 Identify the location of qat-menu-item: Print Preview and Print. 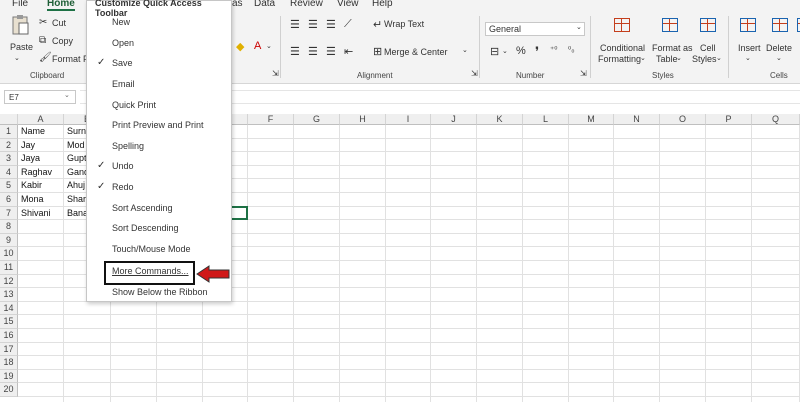
(159, 126).